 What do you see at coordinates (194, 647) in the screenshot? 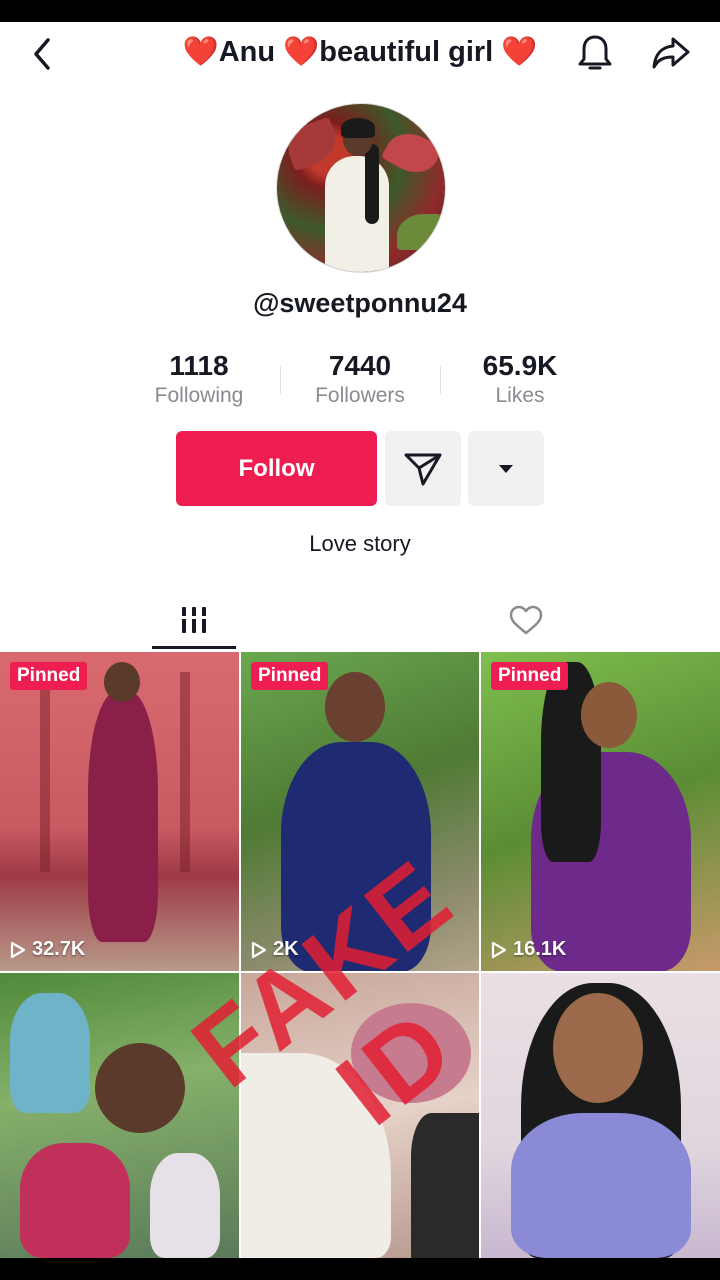
I see `active-tab-indicator` at bounding box center [194, 647].